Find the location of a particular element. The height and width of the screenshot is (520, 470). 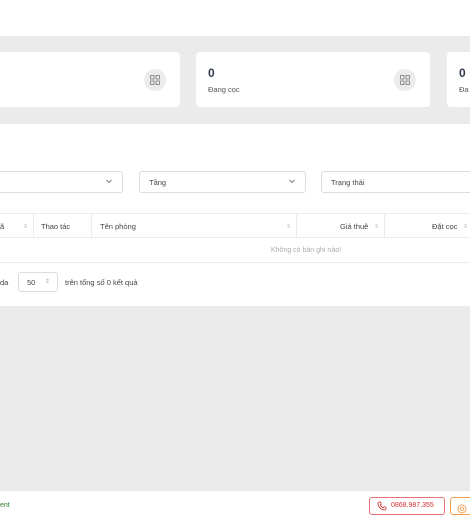

column-header: Tên phòng is located at coordinates (118, 226).